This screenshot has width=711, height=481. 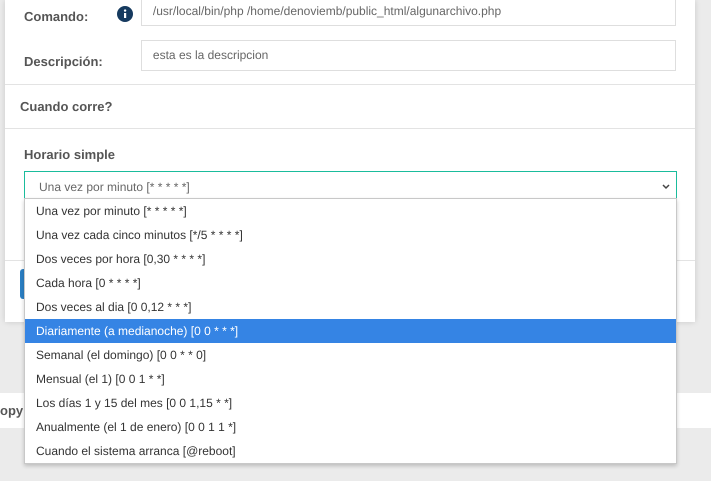 I want to click on dropdown-option: Semanal (el domingo) [0 0 * * 0], so click(x=350, y=355).